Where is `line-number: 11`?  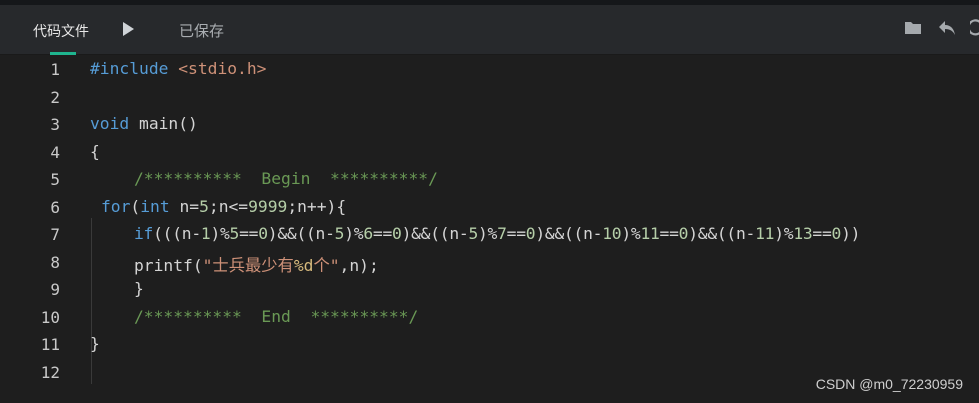
line-number: 11 is located at coordinates (50, 344).